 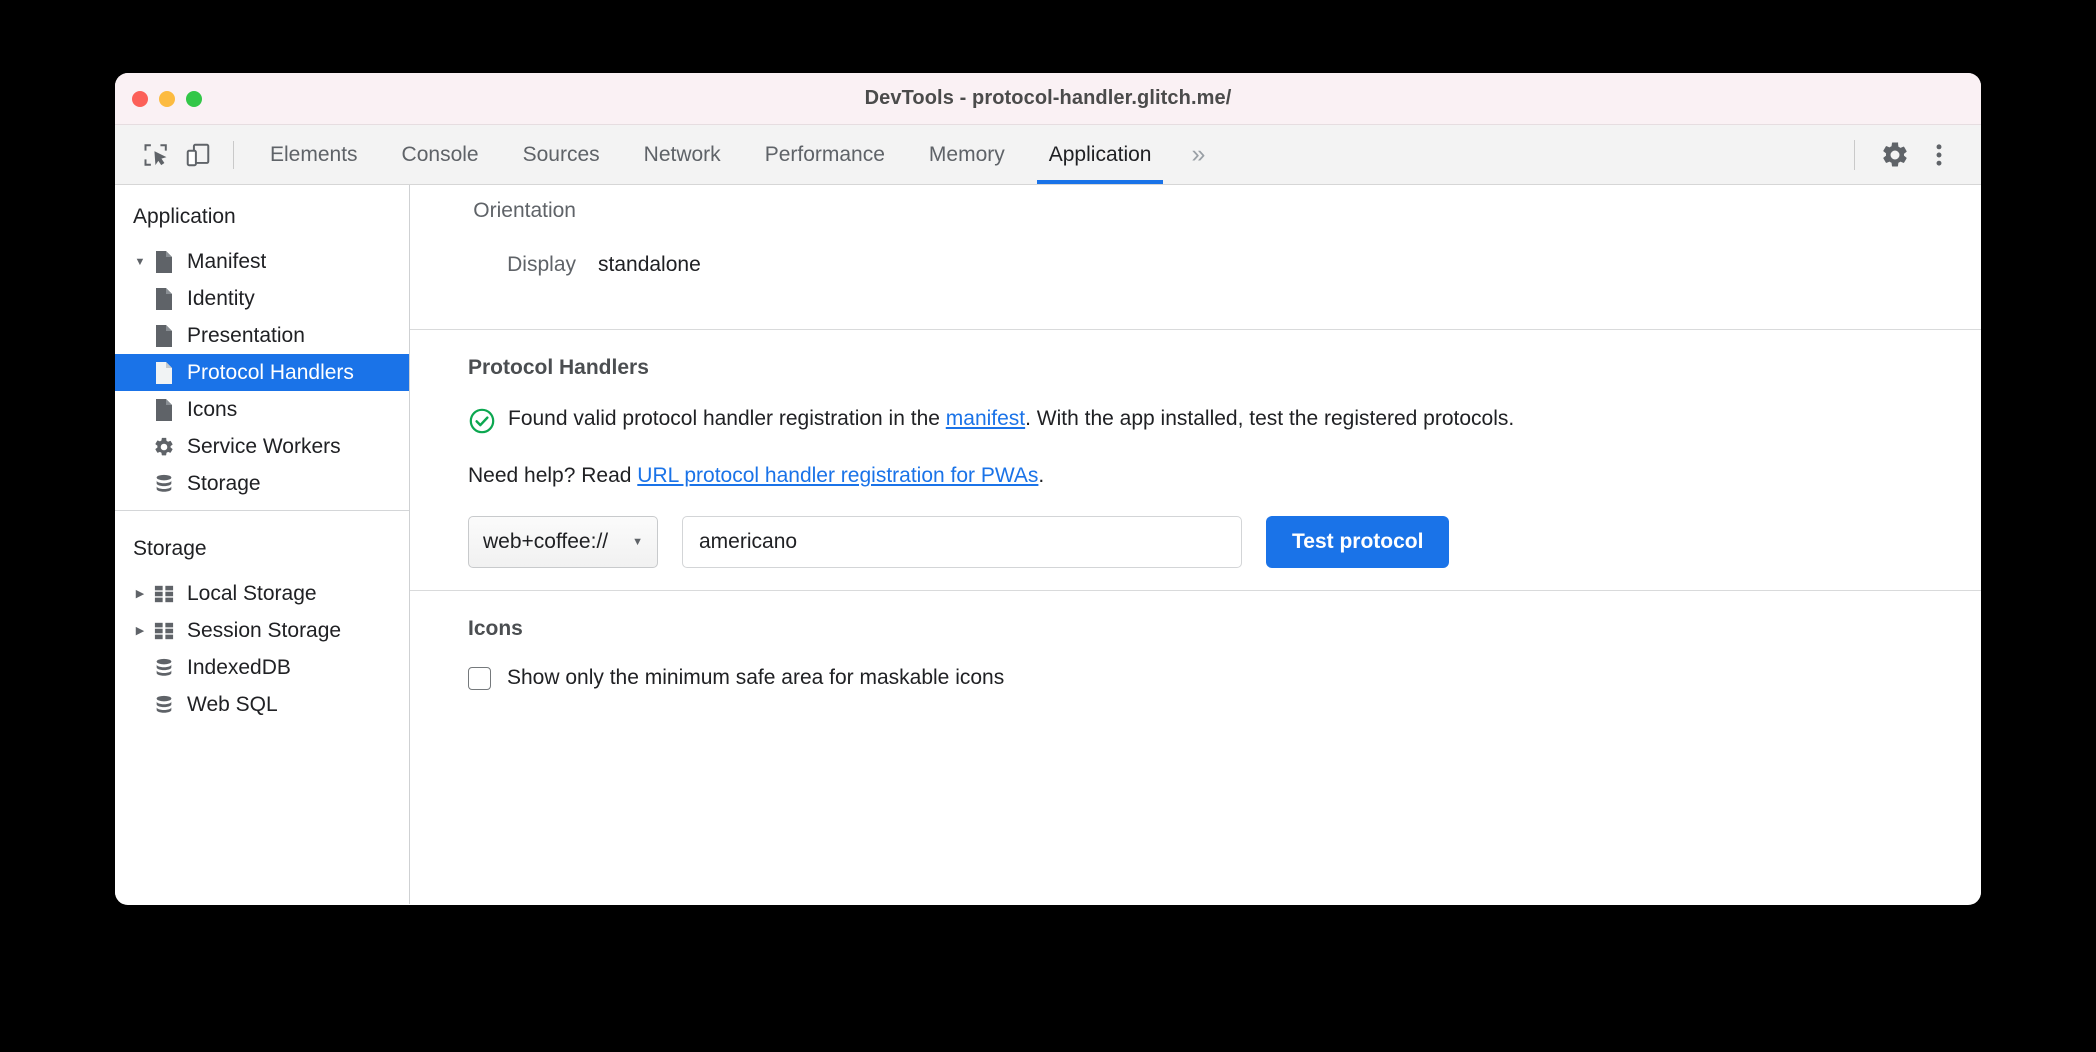 What do you see at coordinates (221, 298) in the screenshot?
I see `sidebar-item-label: Identity` at bounding box center [221, 298].